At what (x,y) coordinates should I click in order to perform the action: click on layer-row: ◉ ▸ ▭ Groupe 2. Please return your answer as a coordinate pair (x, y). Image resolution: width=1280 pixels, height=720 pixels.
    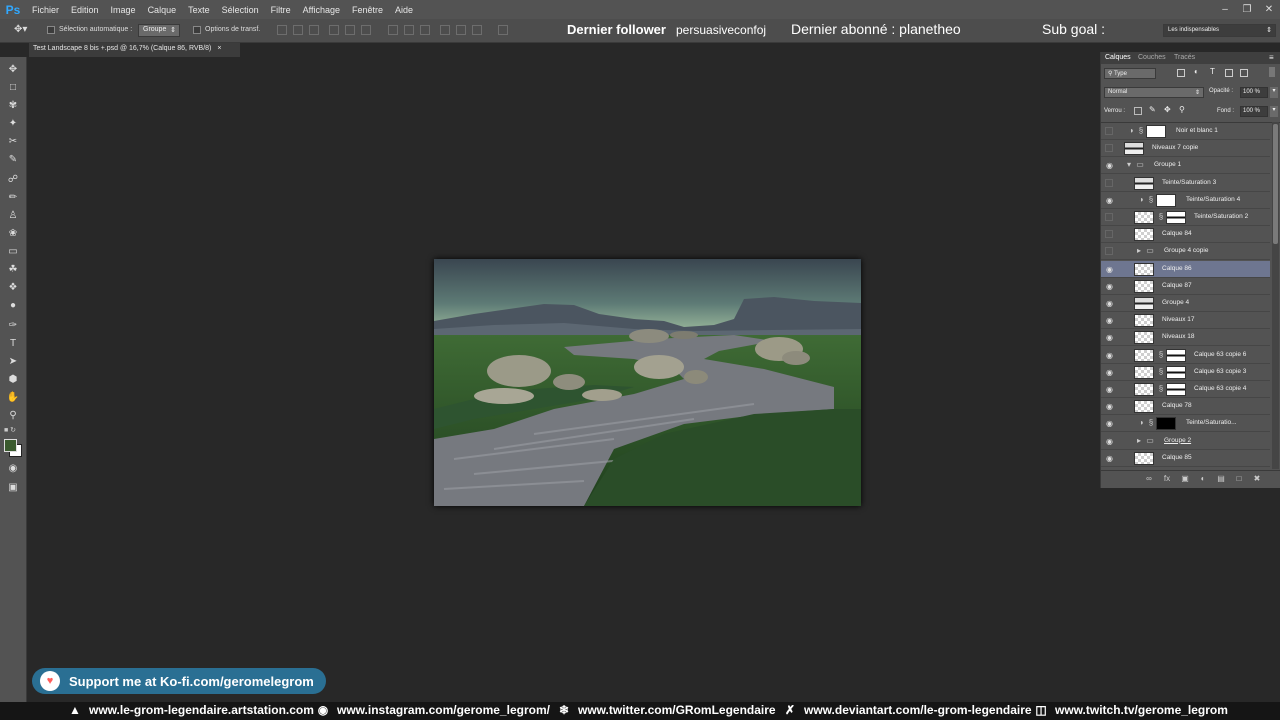
    Looking at the image, I should click on (1185, 441).